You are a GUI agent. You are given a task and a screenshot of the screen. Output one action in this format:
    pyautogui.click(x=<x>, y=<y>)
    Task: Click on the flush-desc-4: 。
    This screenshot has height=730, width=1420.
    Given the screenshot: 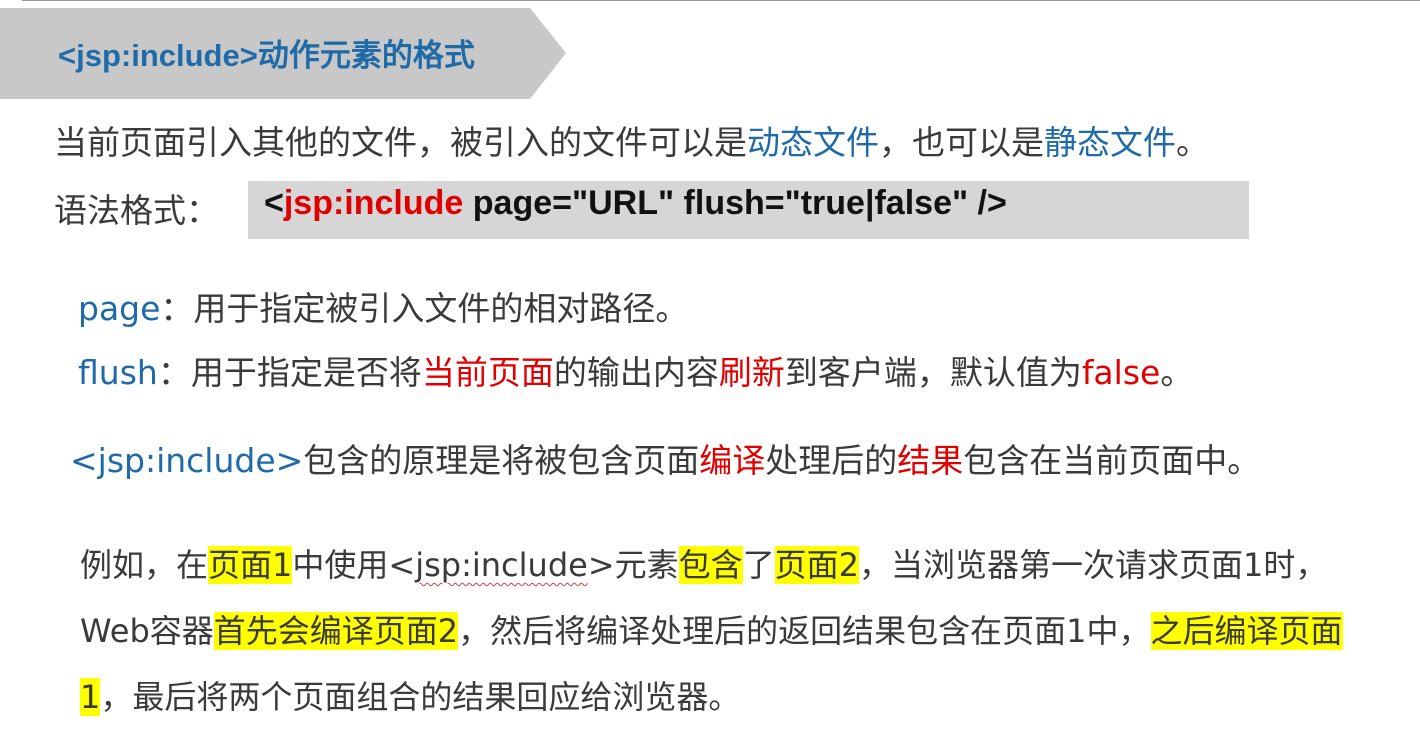 What is the action you would take?
    pyautogui.click(x=1177, y=372)
    